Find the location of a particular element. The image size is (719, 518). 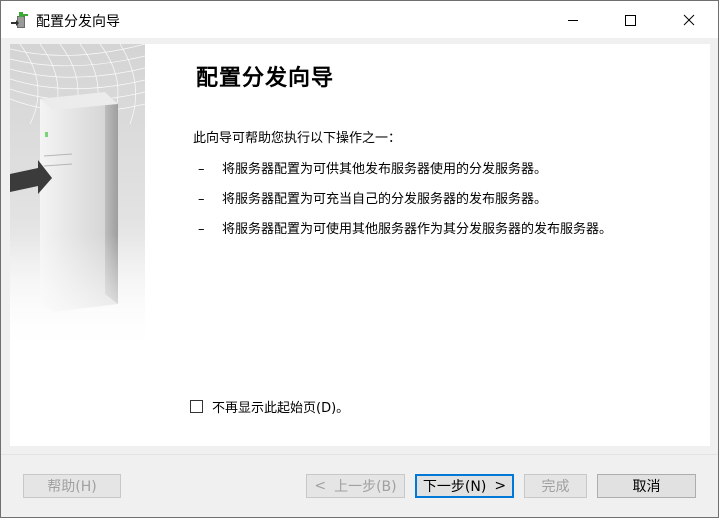

finish-button-label: 完成 is located at coordinates (555, 487).